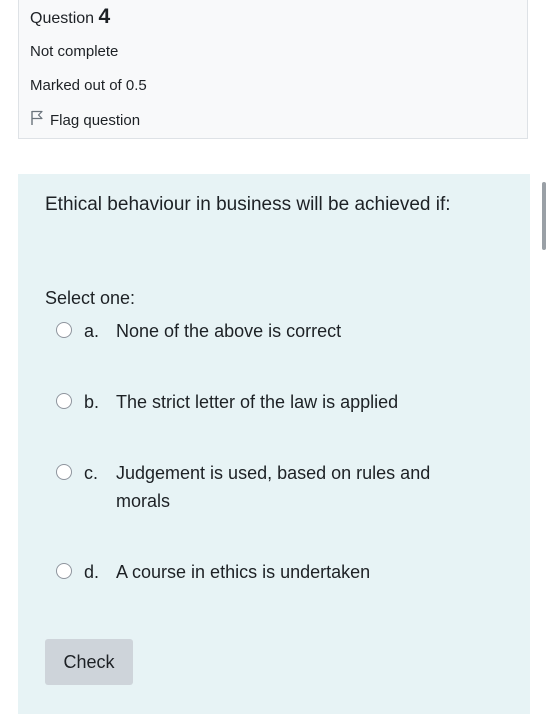 The image size is (550, 714). Describe the element at coordinates (95, 120) in the screenshot. I see `flag-question-label: Flag question` at that location.